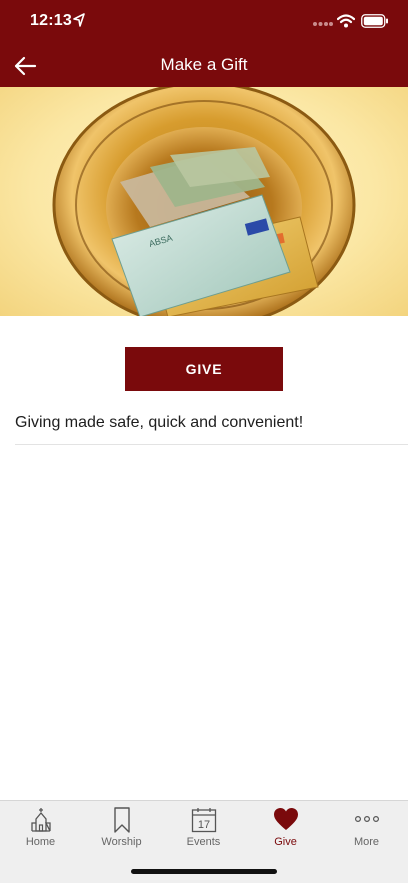 This screenshot has height=883, width=408. I want to click on more-dots-icon, so click(366, 819).